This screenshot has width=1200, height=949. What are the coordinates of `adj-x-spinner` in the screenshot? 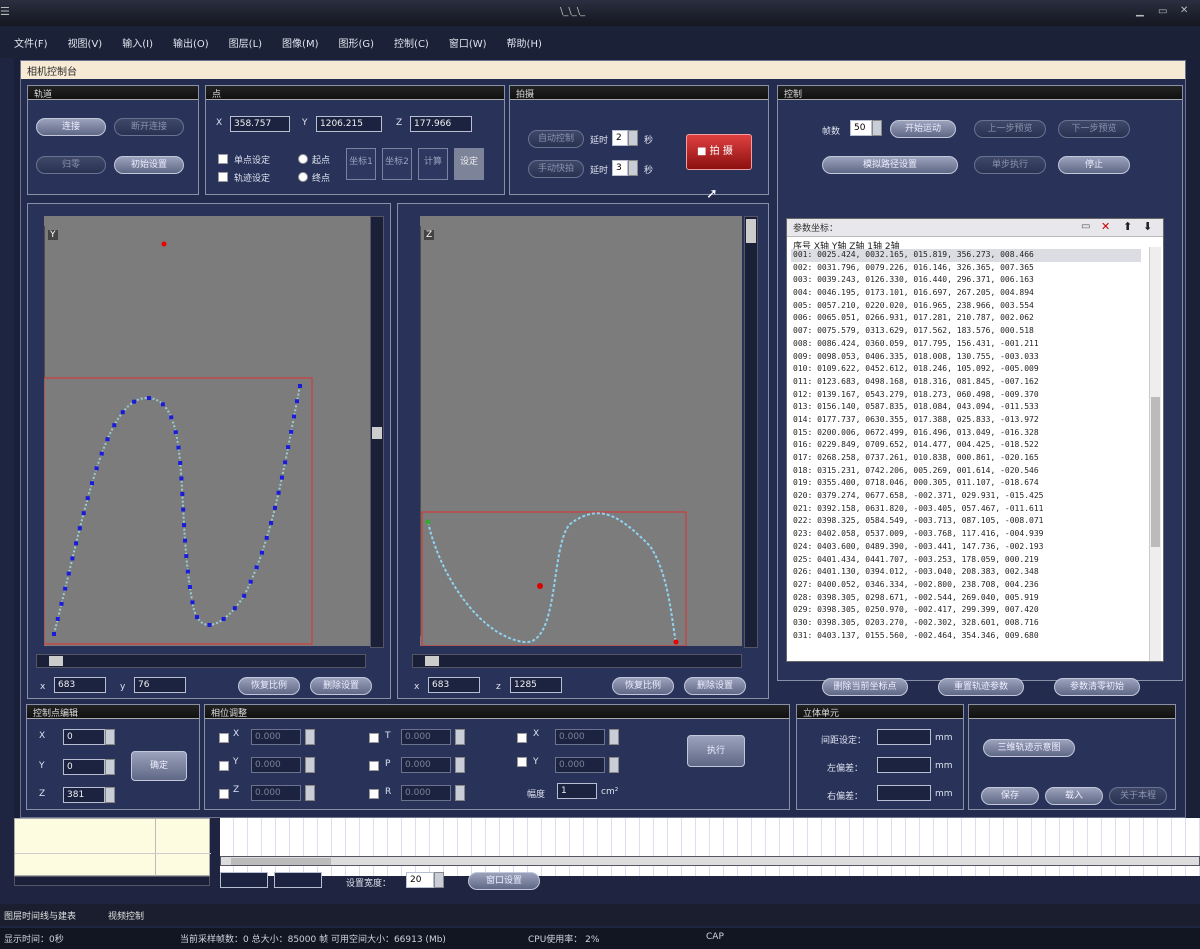 It's located at (310, 737).